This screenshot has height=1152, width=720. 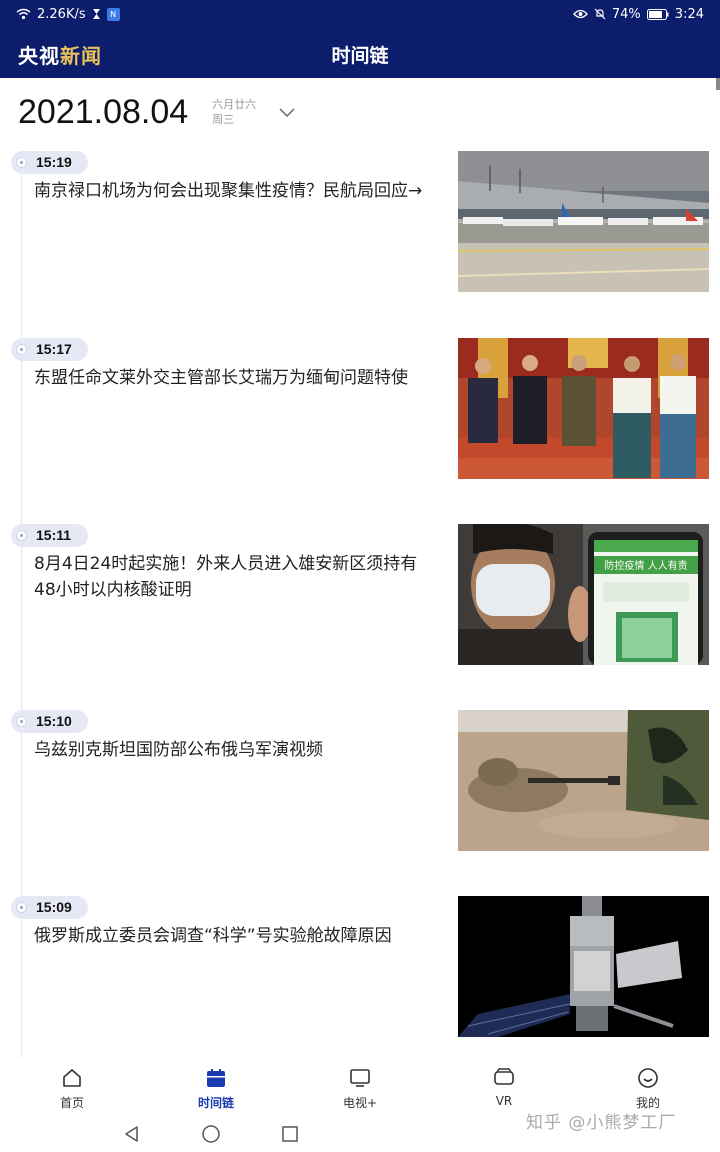 What do you see at coordinates (504, 1101) in the screenshot?
I see `tab-label: VR` at bounding box center [504, 1101].